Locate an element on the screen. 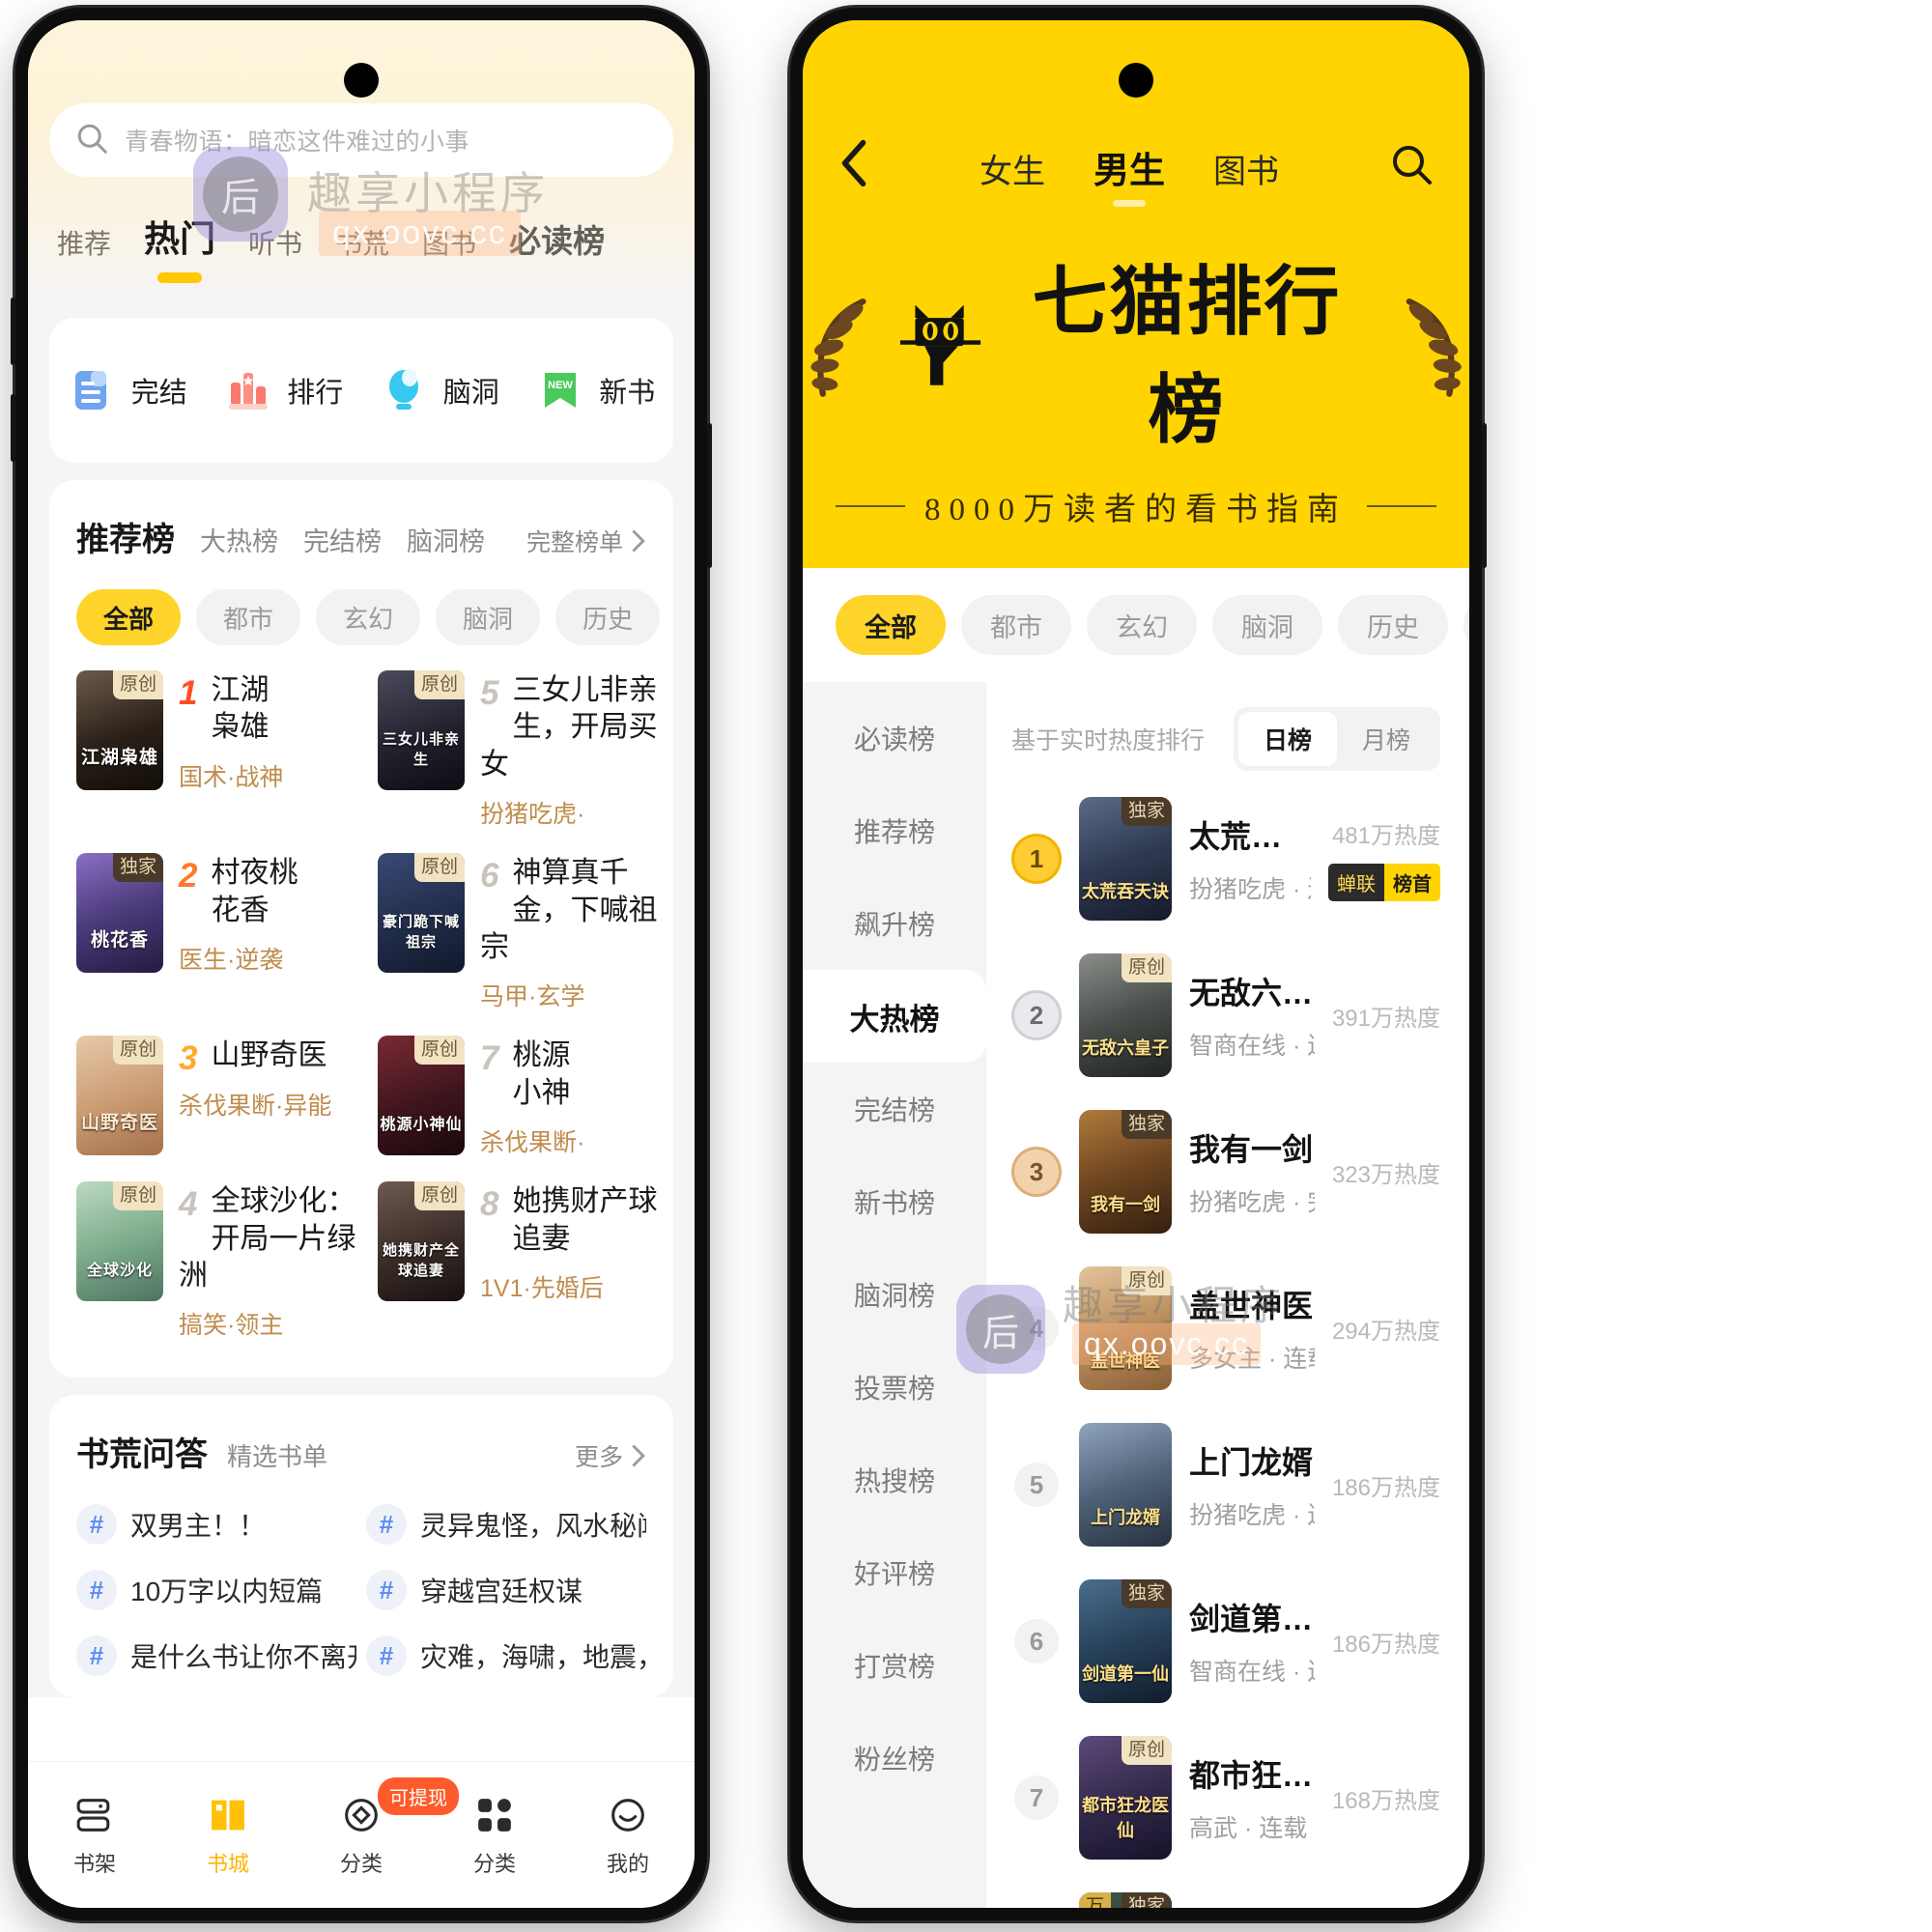 This screenshot has width=1932, height=1932. book-cover: 万 独家 万相之王 is located at coordinates (1125, 1900).